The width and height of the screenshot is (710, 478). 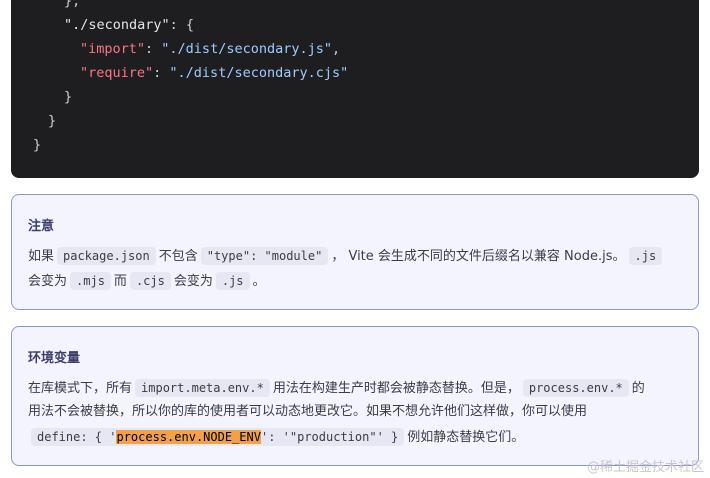 I want to click on note-text: ， Vite 会生成不同的文件后缀名以兼容 Node.js。, so click(x=478, y=256).